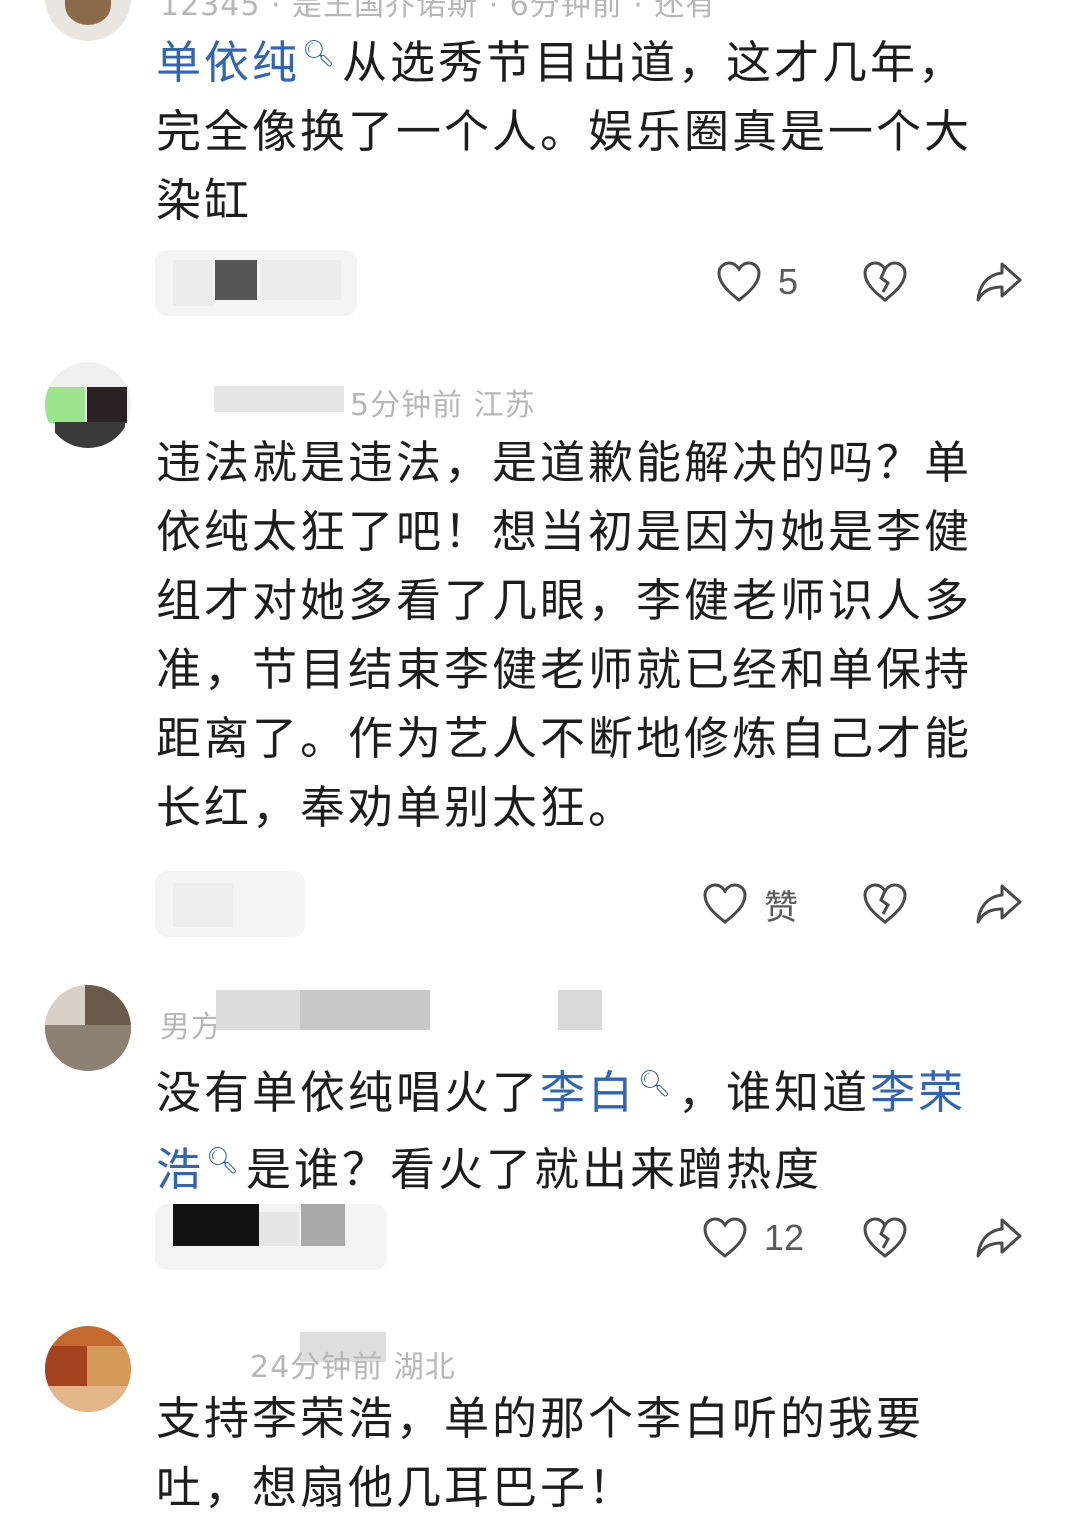 This screenshot has width=1080, height=1524. What do you see at coordinates (353, 1367) in the screenshot?
I see `comment-meta: 24分钟前 湖北` at bounding box center [353, 1367].